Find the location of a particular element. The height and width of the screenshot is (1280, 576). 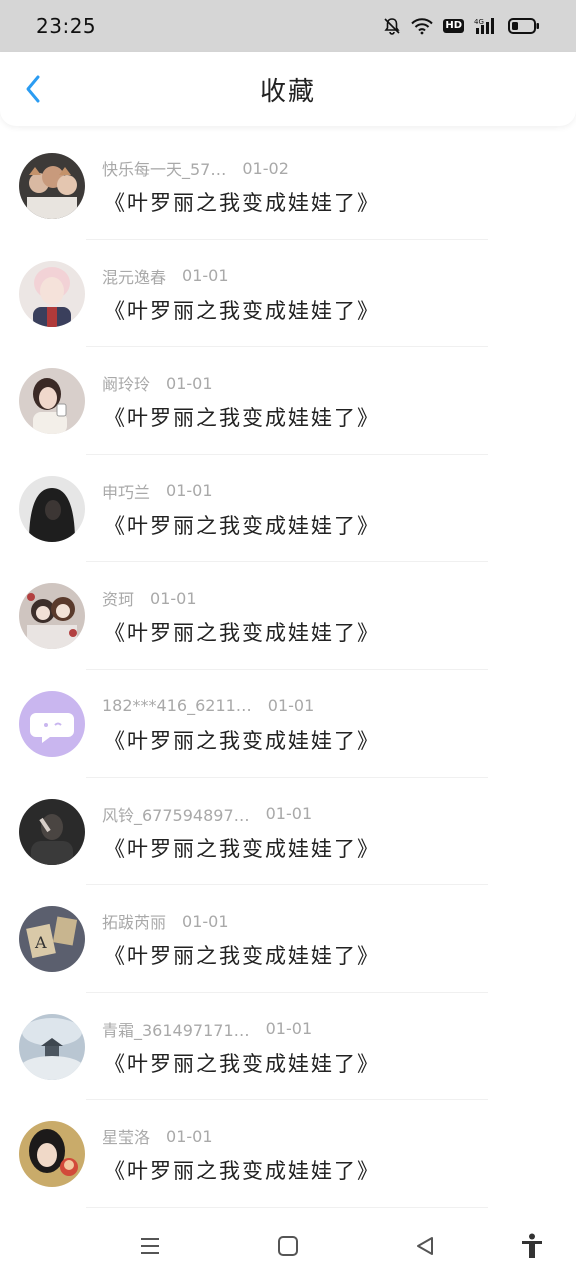

item-meta: 快乐每一天_57… 01-02 is located at coordinates (195, 168).